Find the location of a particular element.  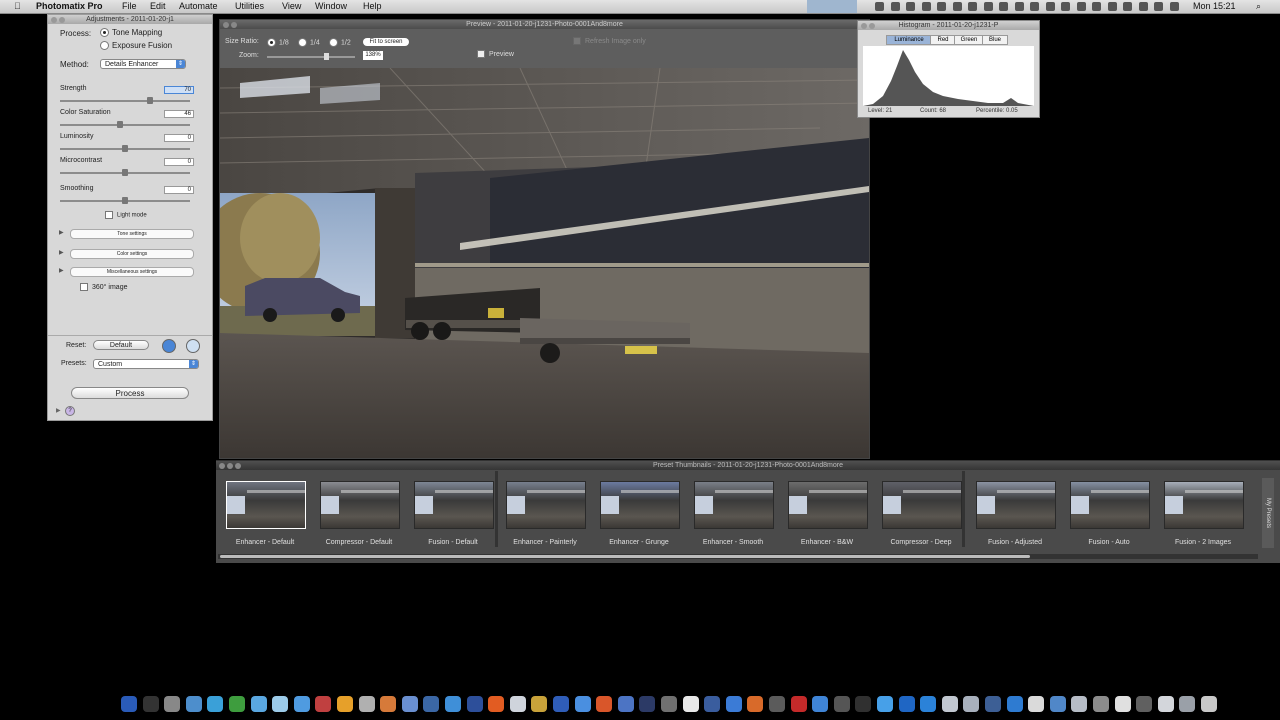

tab-blue: Blue is located at coordinates (995, 40).